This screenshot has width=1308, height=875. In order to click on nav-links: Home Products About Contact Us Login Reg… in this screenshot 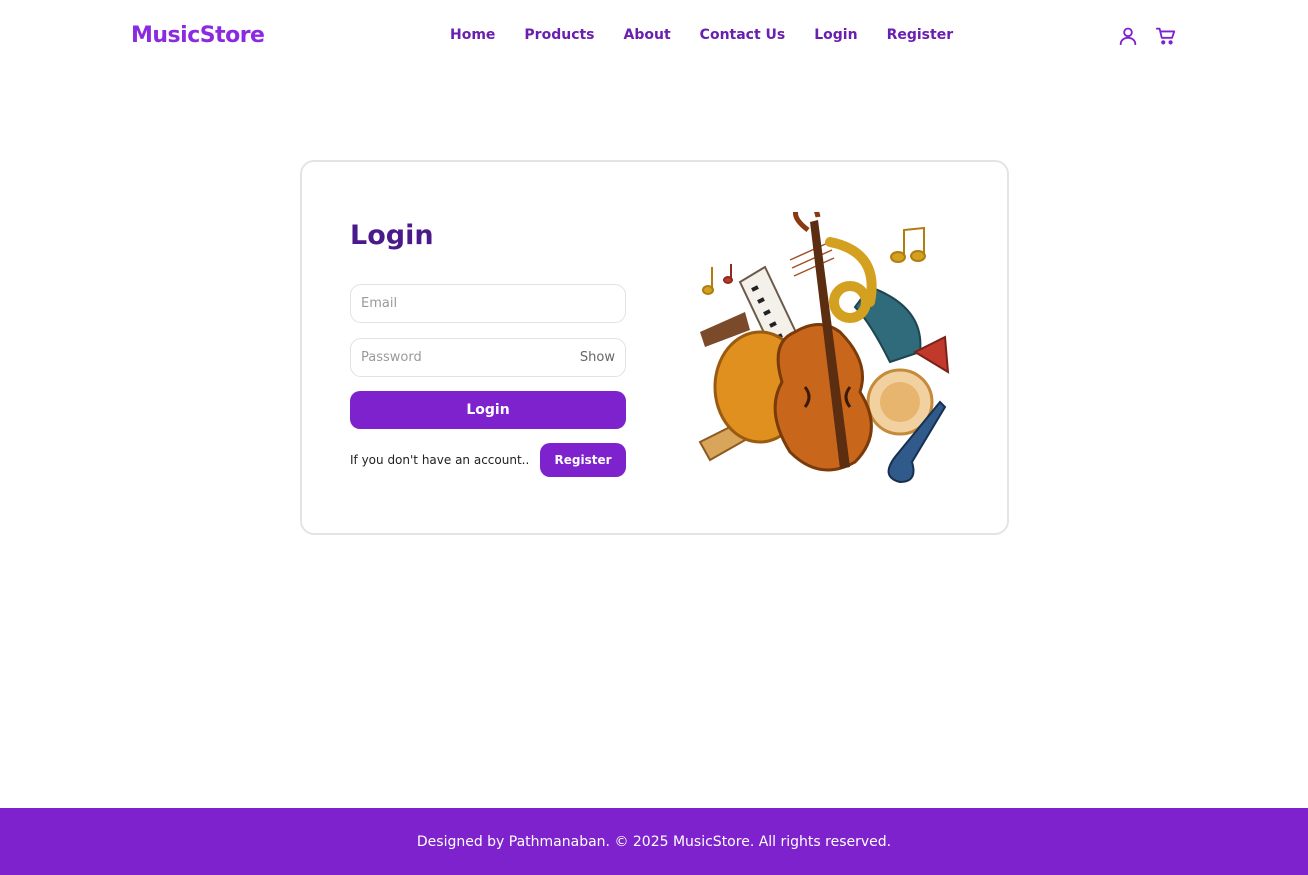, I will do `click(701, 35)`.